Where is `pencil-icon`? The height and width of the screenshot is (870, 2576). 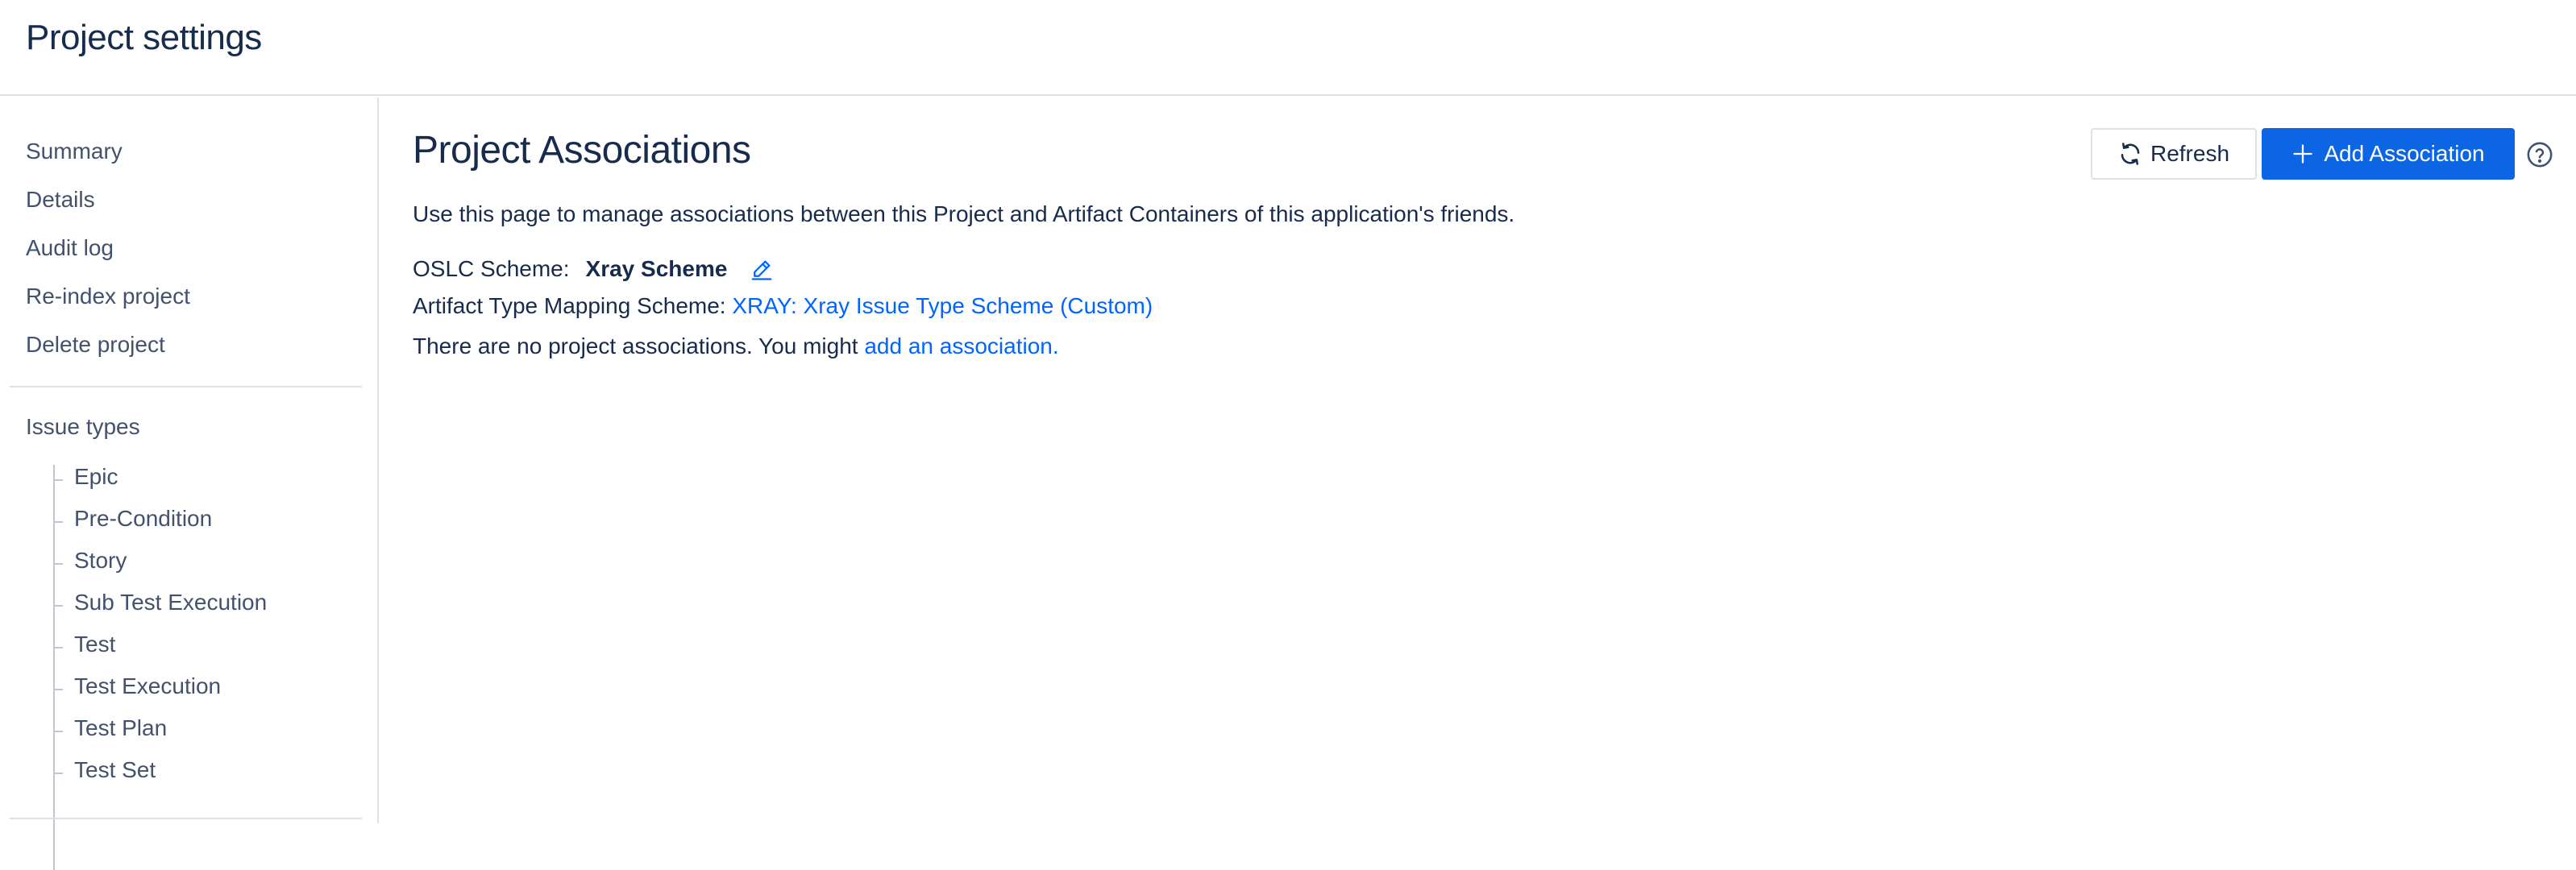 pencil-icon is located at coordinates (762, 269).